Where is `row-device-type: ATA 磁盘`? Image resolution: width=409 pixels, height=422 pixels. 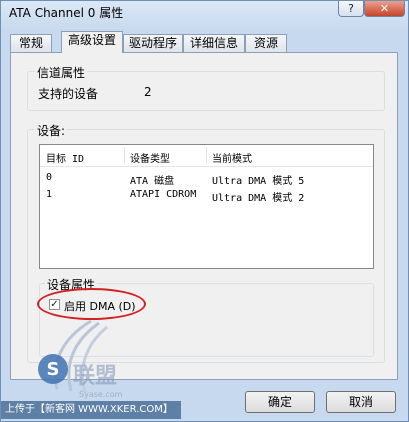
row-device-type: ATA 磁盘 is located at coordinates (152, 181).